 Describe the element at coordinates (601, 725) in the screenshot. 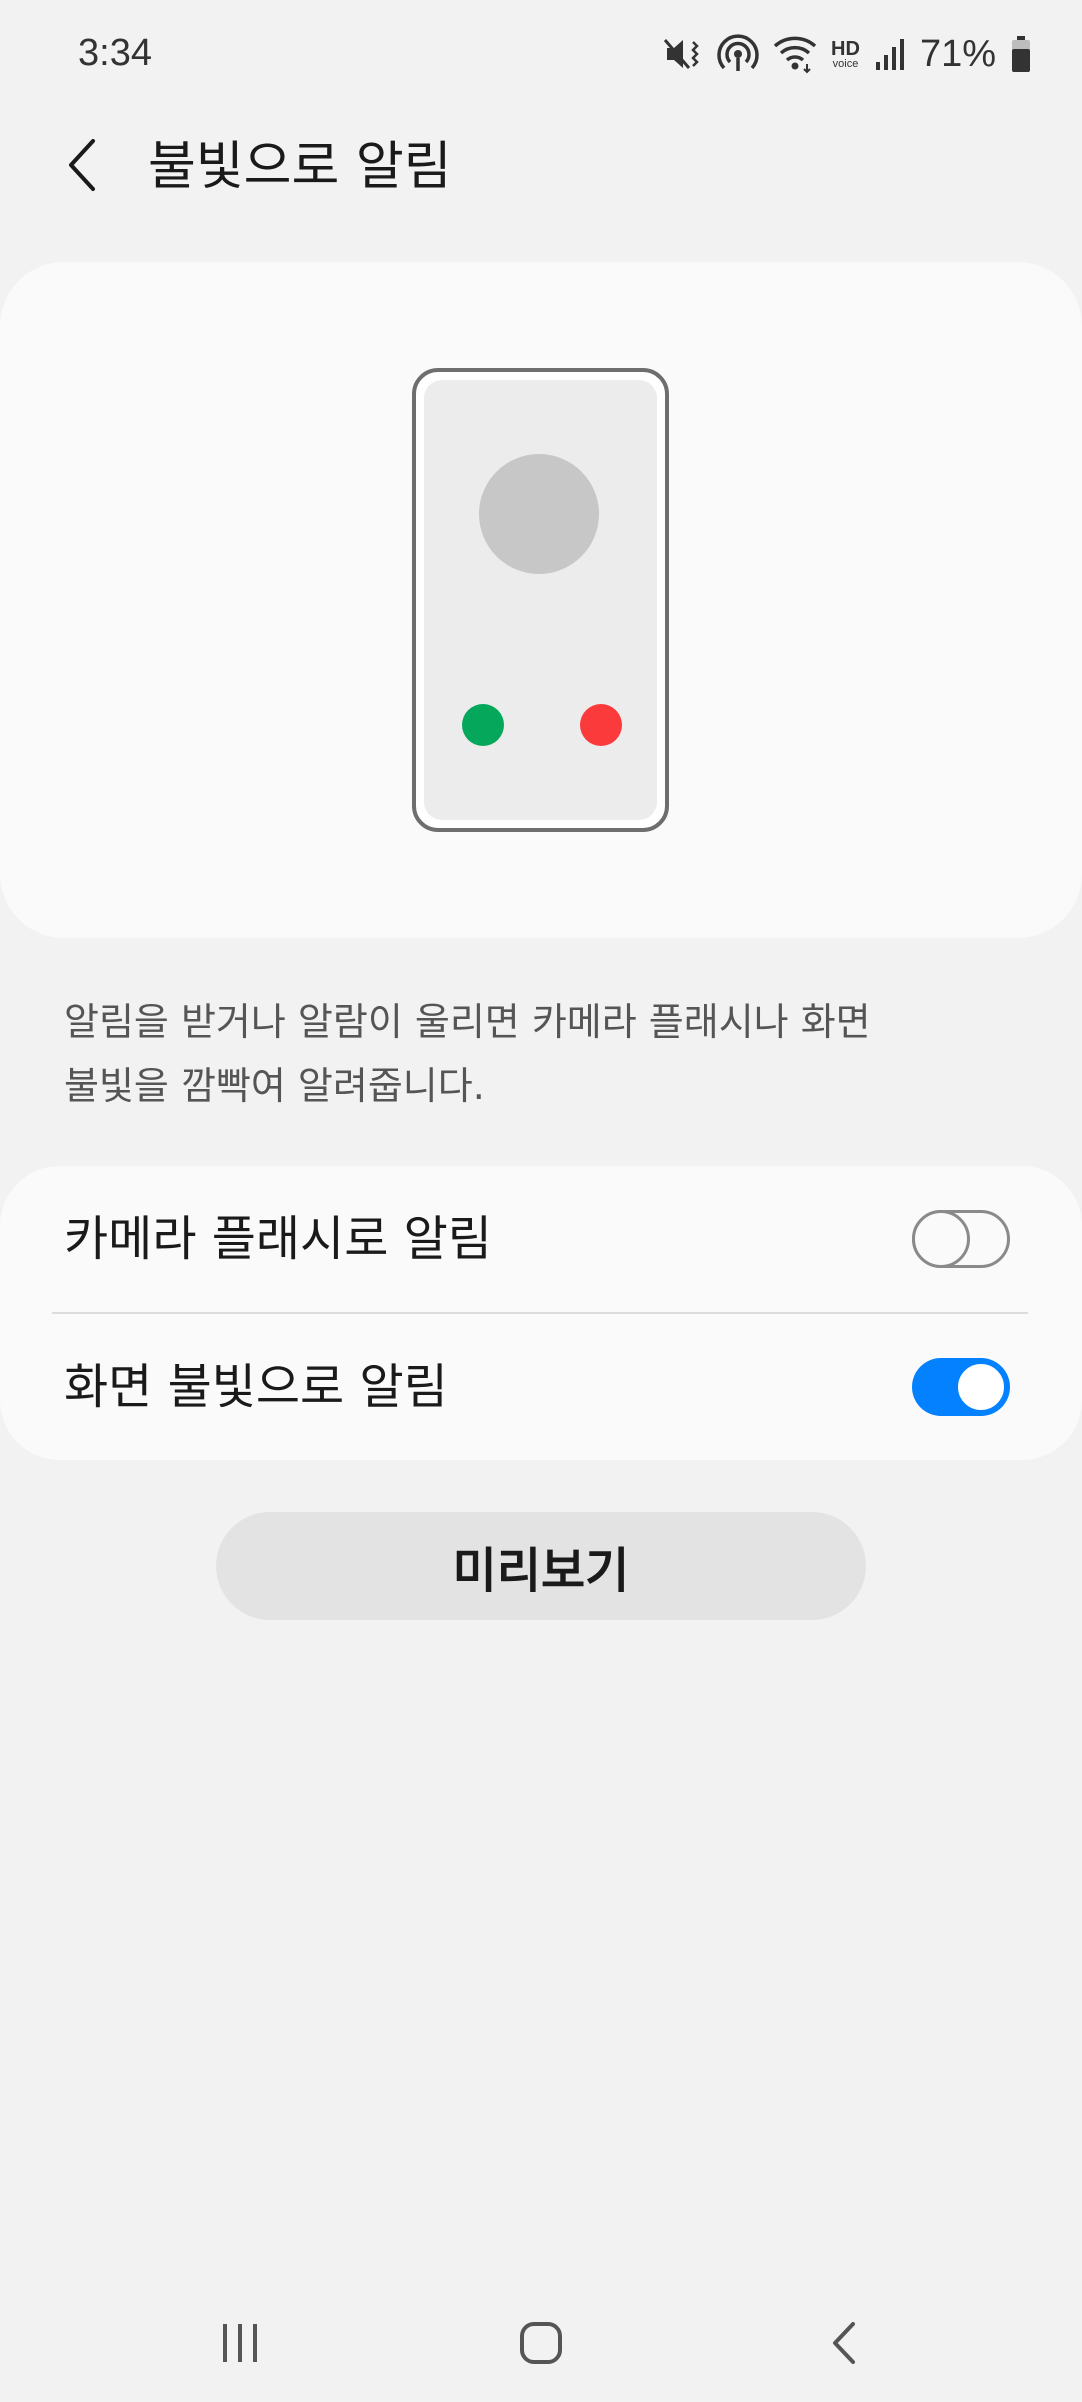

I see `decline-call-dot` at that location.